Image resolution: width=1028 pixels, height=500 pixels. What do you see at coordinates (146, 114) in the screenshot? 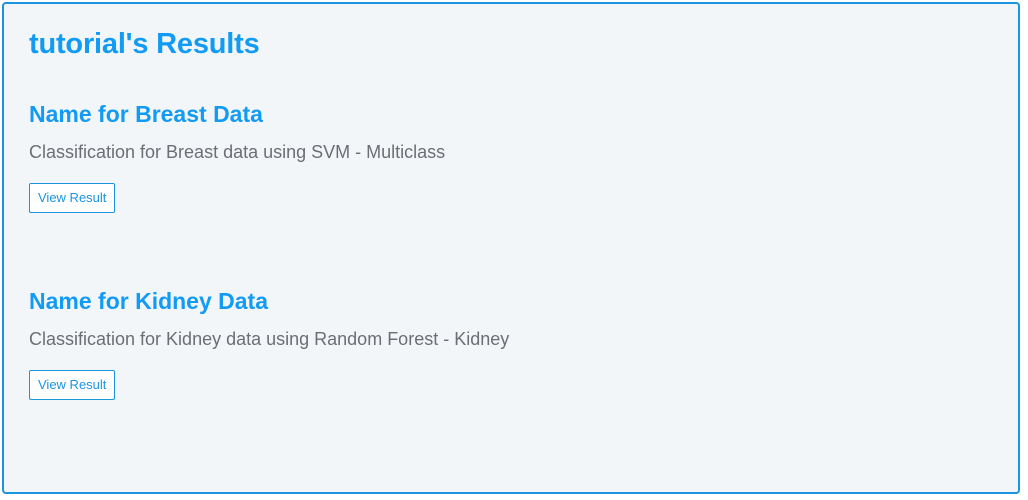
I see `result-title: Name for Breast Data` at bounding box center [146, 114].